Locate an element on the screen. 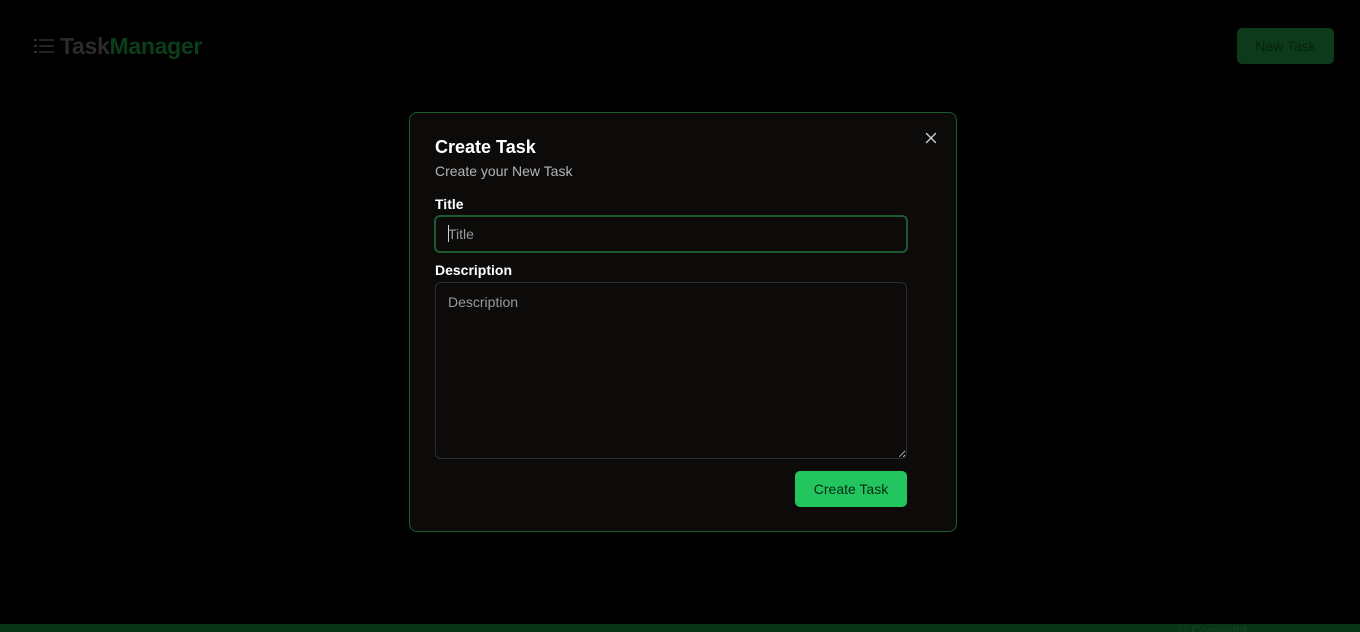 The image size is (1360, 632). close-button is located at coordinates (931, 138).